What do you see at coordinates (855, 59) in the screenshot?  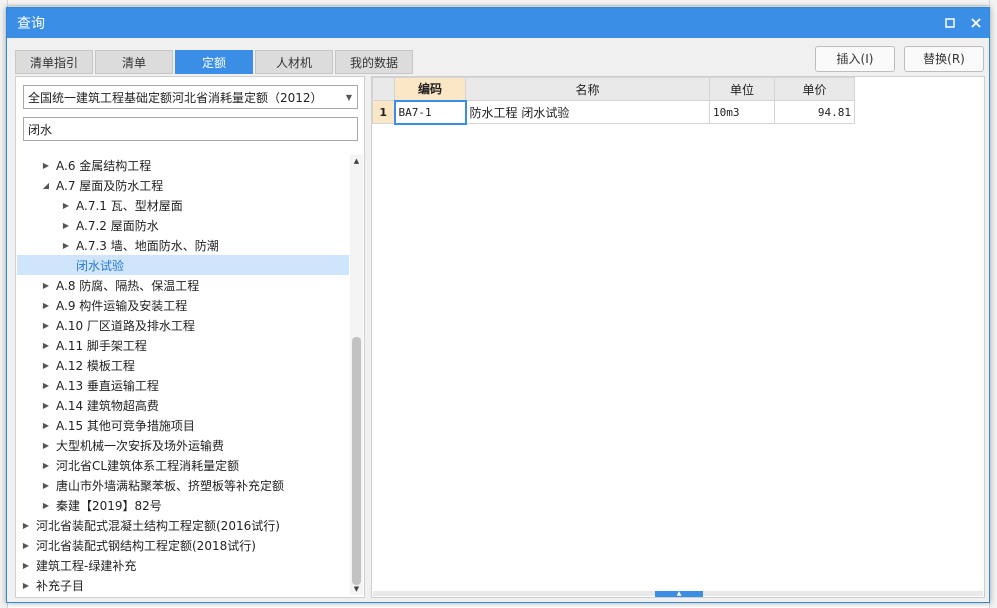 I see `insert-button: 插入(I)` at bounding box center [855, 59].